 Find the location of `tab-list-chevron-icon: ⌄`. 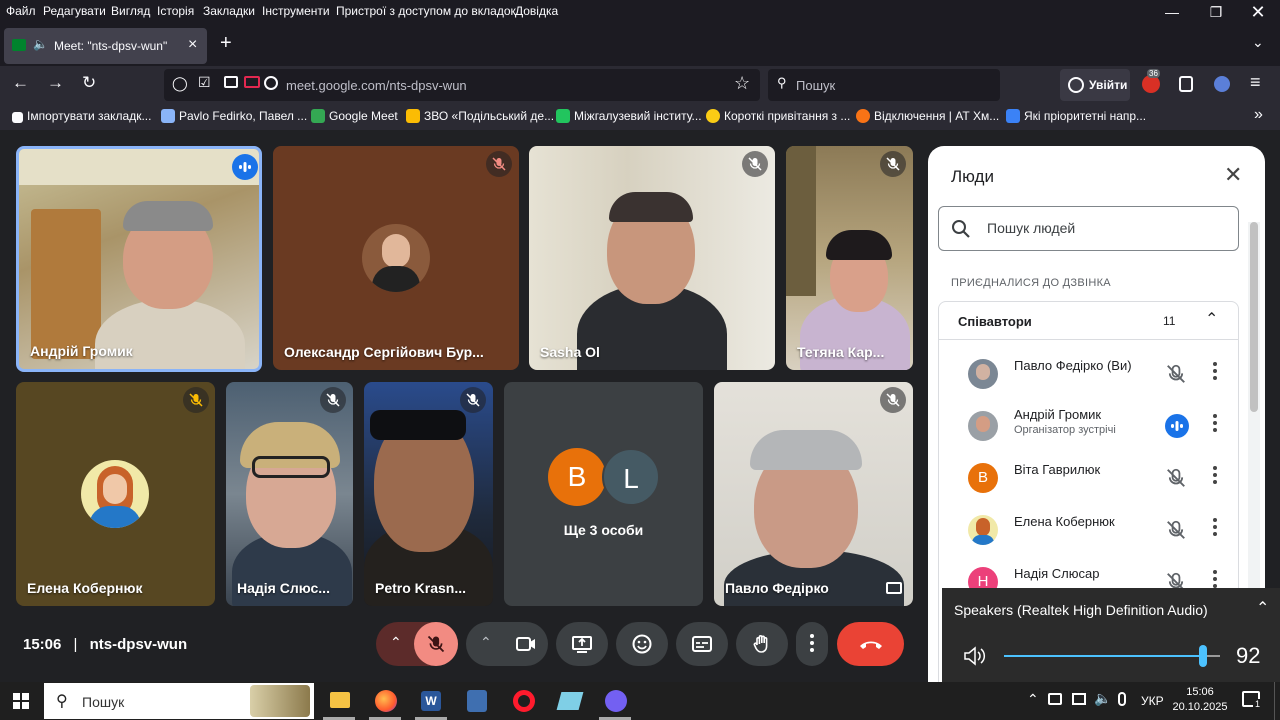

tab-list-chevron-icon: ⌄ is located at coordinates (1258, 42).